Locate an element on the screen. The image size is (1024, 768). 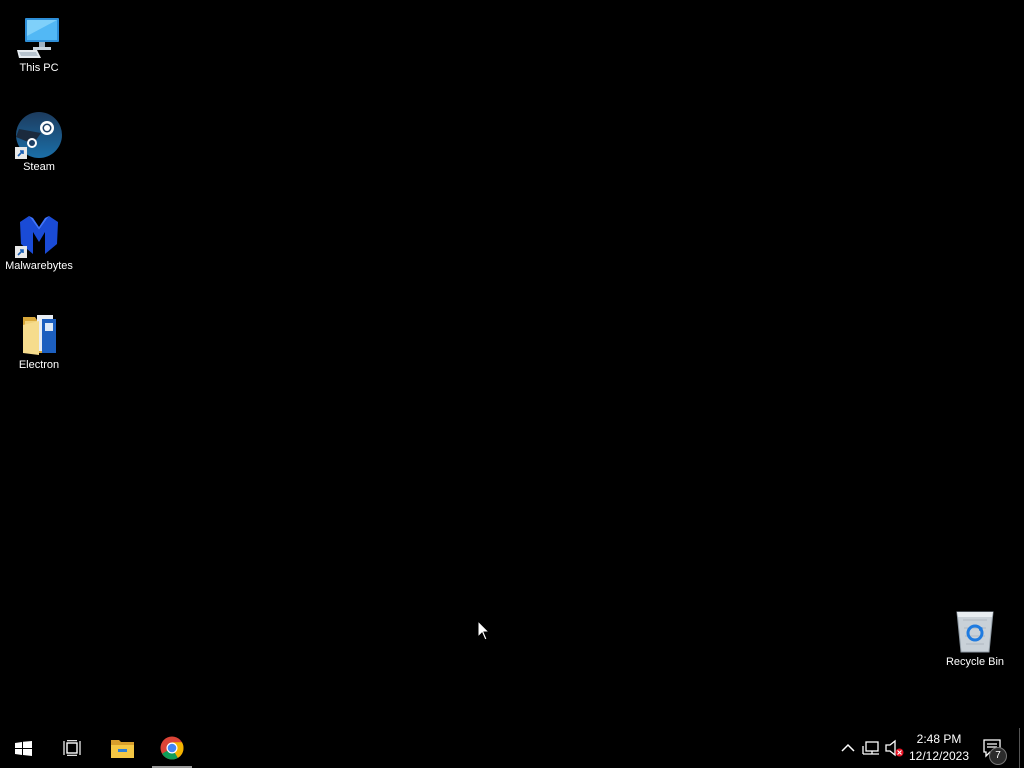
windows-start-icon is located at coordinates (23, 748).